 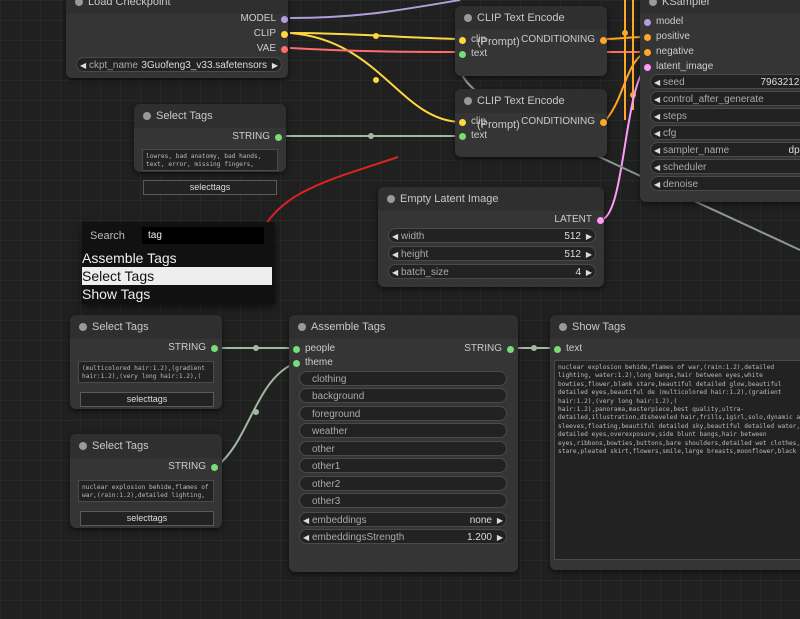 I want to click on embeddings-strength-number: ◀ embeddingsStrength 1.200 ▶, so click(x=403, y=536).